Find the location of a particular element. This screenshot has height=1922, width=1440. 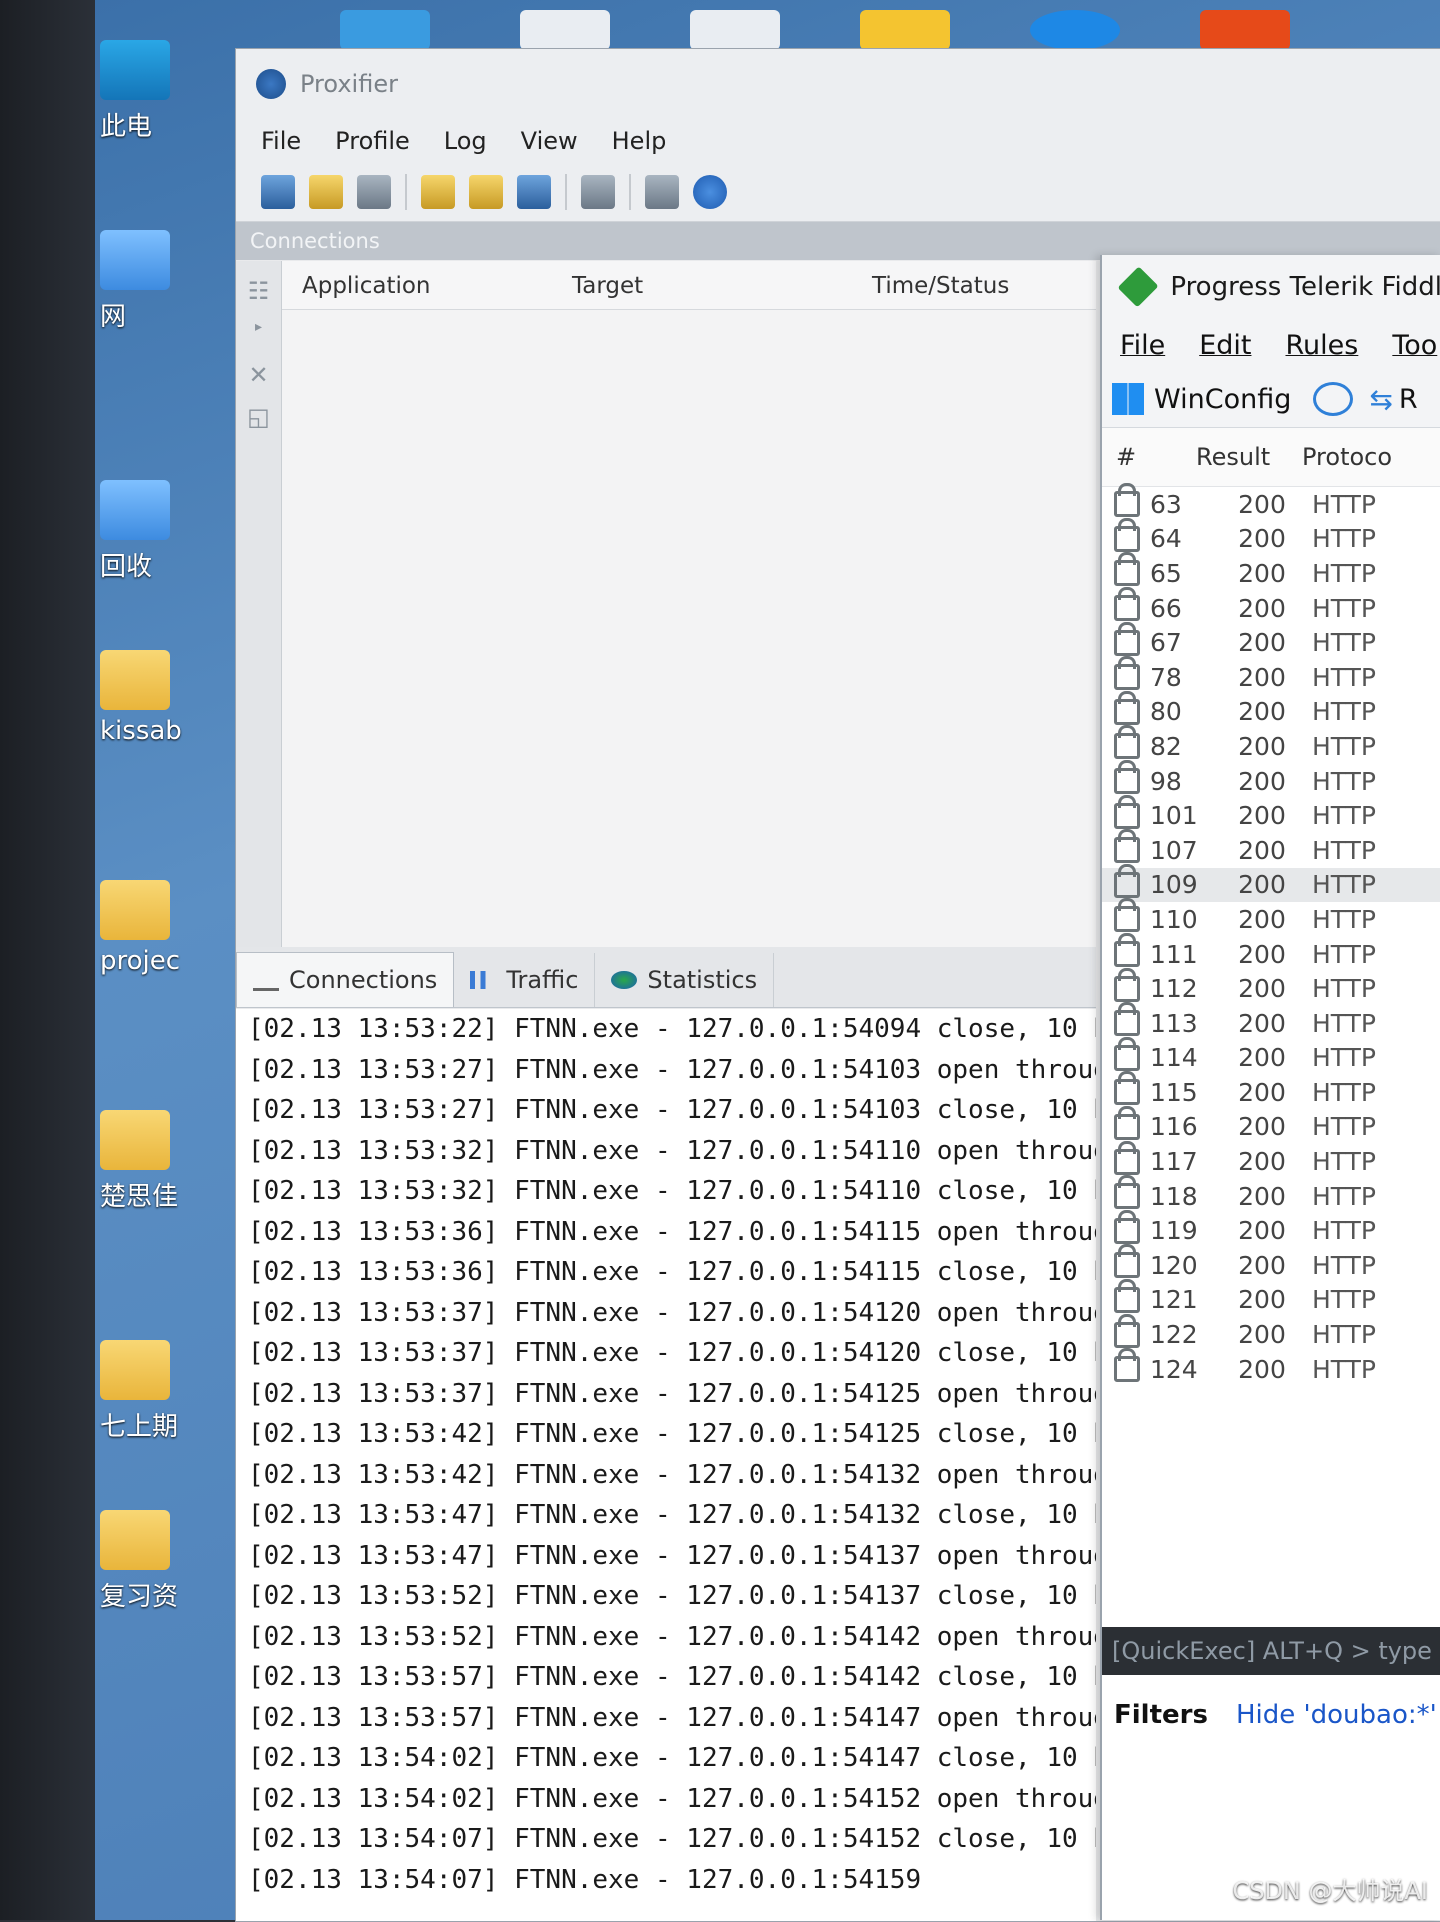

session-row: 113 200 HTTP is located at coordinates (1271, 1021).